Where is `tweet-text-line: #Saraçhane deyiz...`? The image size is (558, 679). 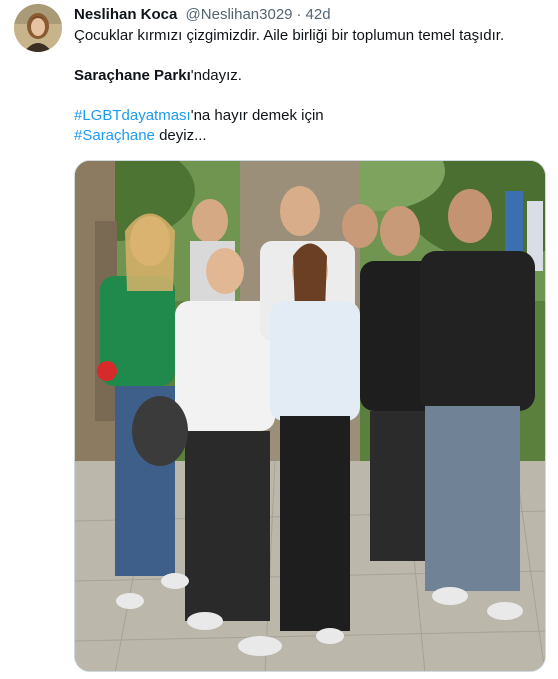
tweet-text-line: #Saraçhane deyiz... is located at coordinates (309, 136).